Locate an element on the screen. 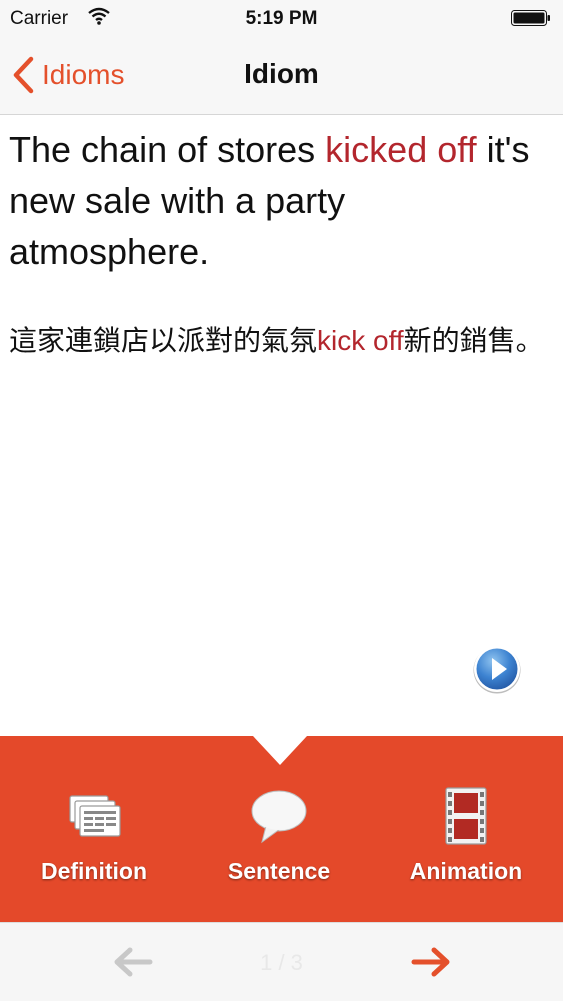 The height and width of the screenshot is (1001, 563). play-audio-button is located at coordinates (497, 669).